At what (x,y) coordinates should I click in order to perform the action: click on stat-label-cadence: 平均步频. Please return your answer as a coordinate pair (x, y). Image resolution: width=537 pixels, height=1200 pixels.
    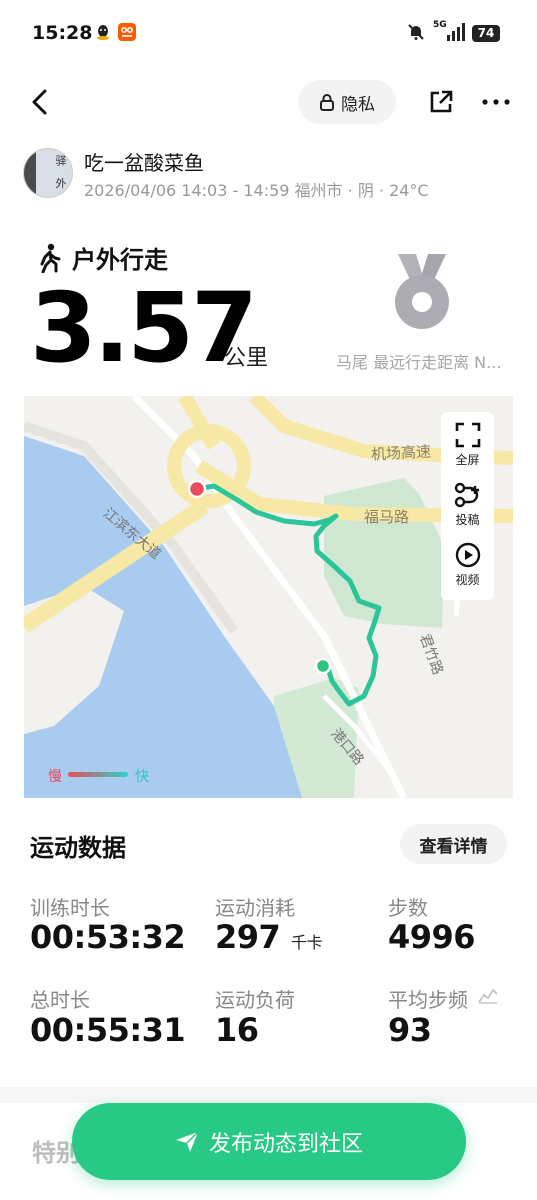
    Looking at the image, I should click on (428, 1000).